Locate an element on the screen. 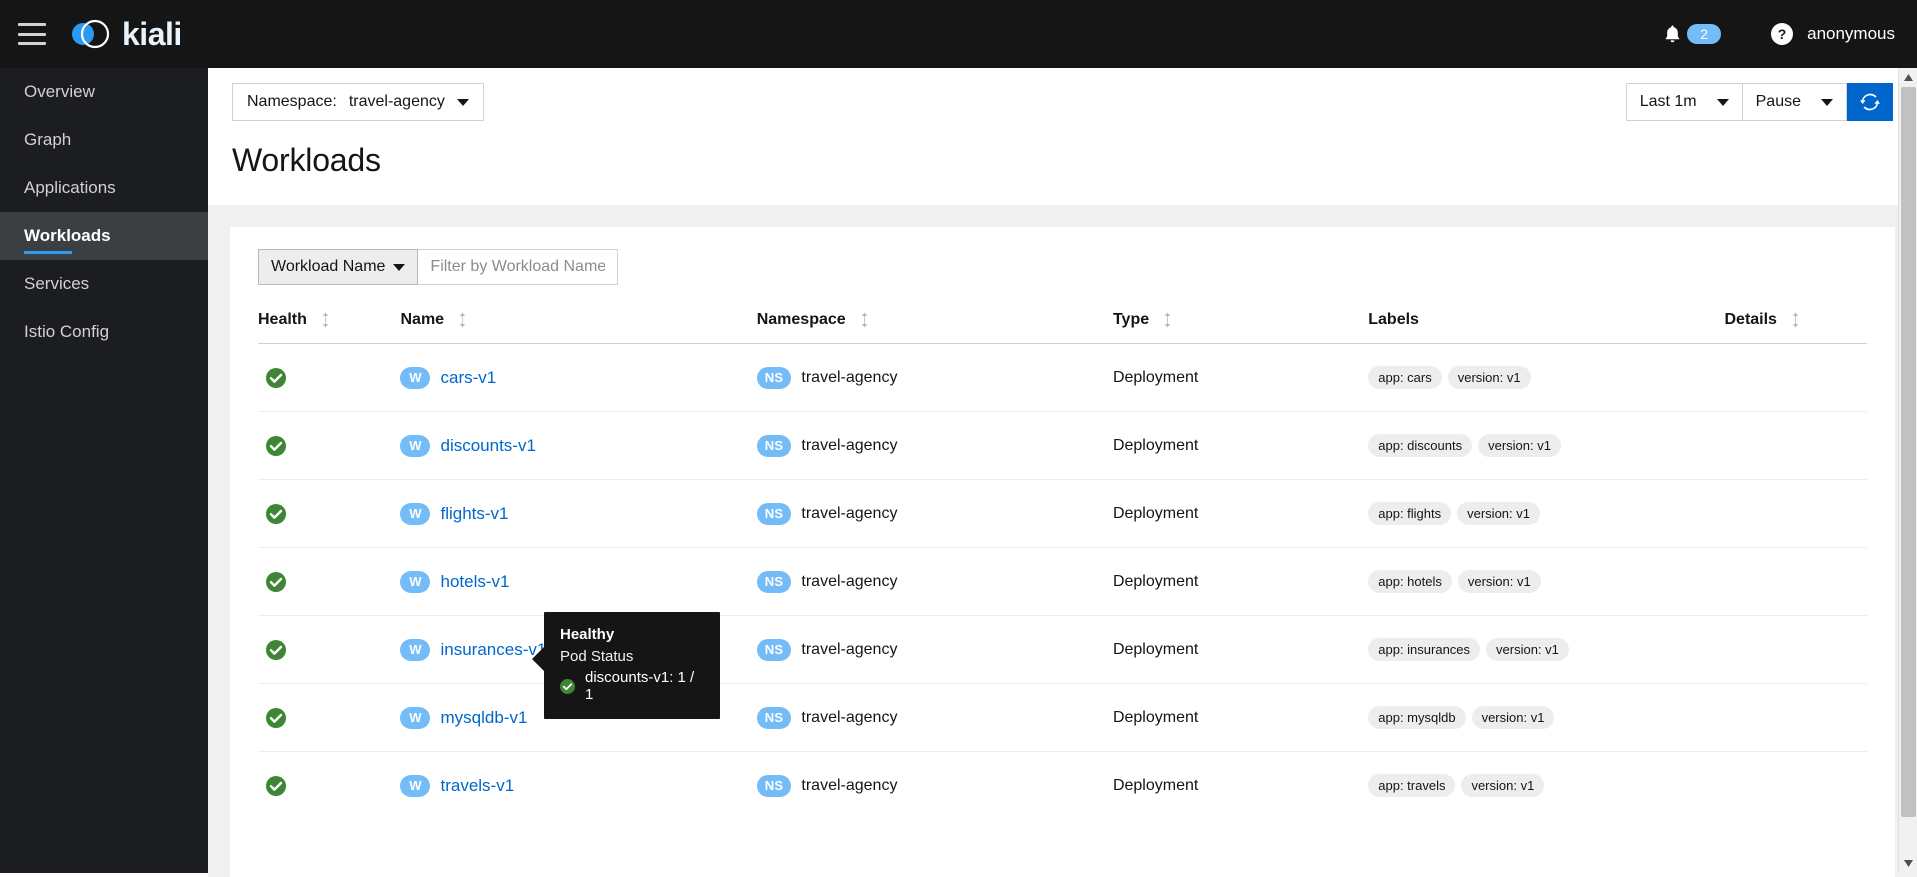 The width and height of the screenshot is (1917, 877). masthead-right: 2 ? anonymous is located at coordinates (1785, 34).